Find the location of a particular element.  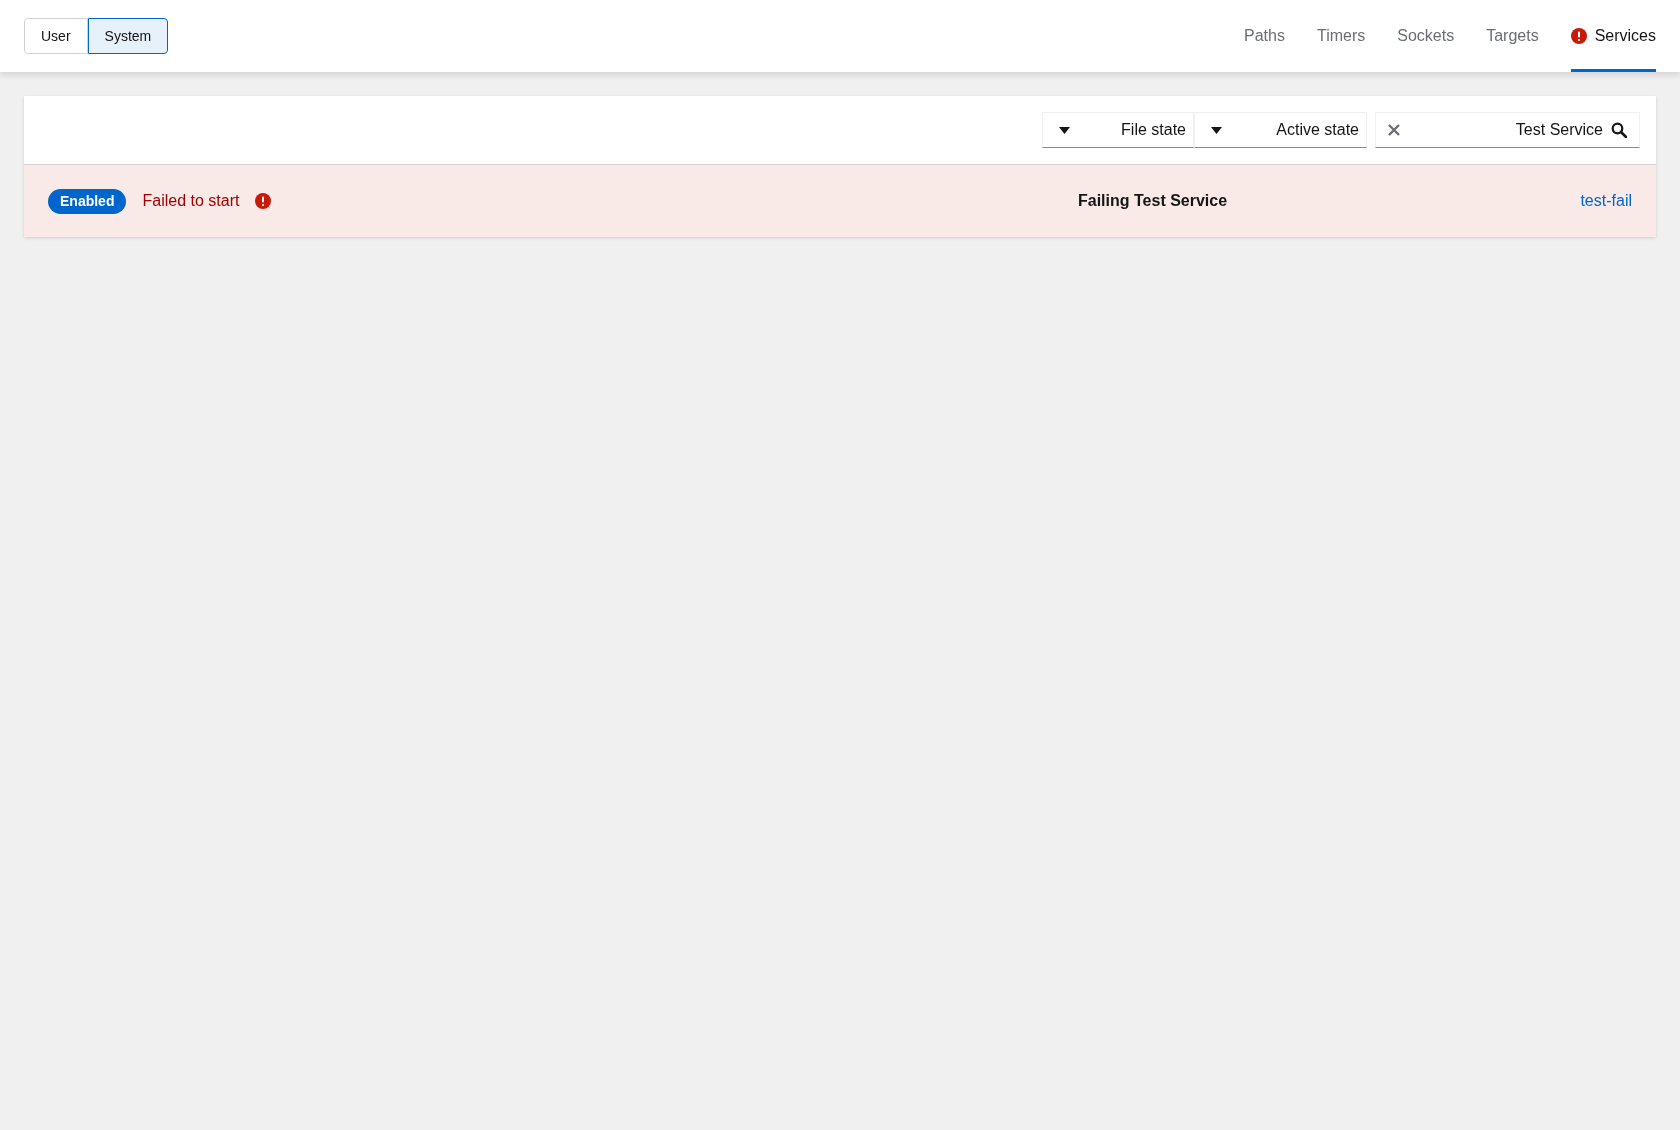

scope-toggle-button: User is located at coordinates (56, 36).